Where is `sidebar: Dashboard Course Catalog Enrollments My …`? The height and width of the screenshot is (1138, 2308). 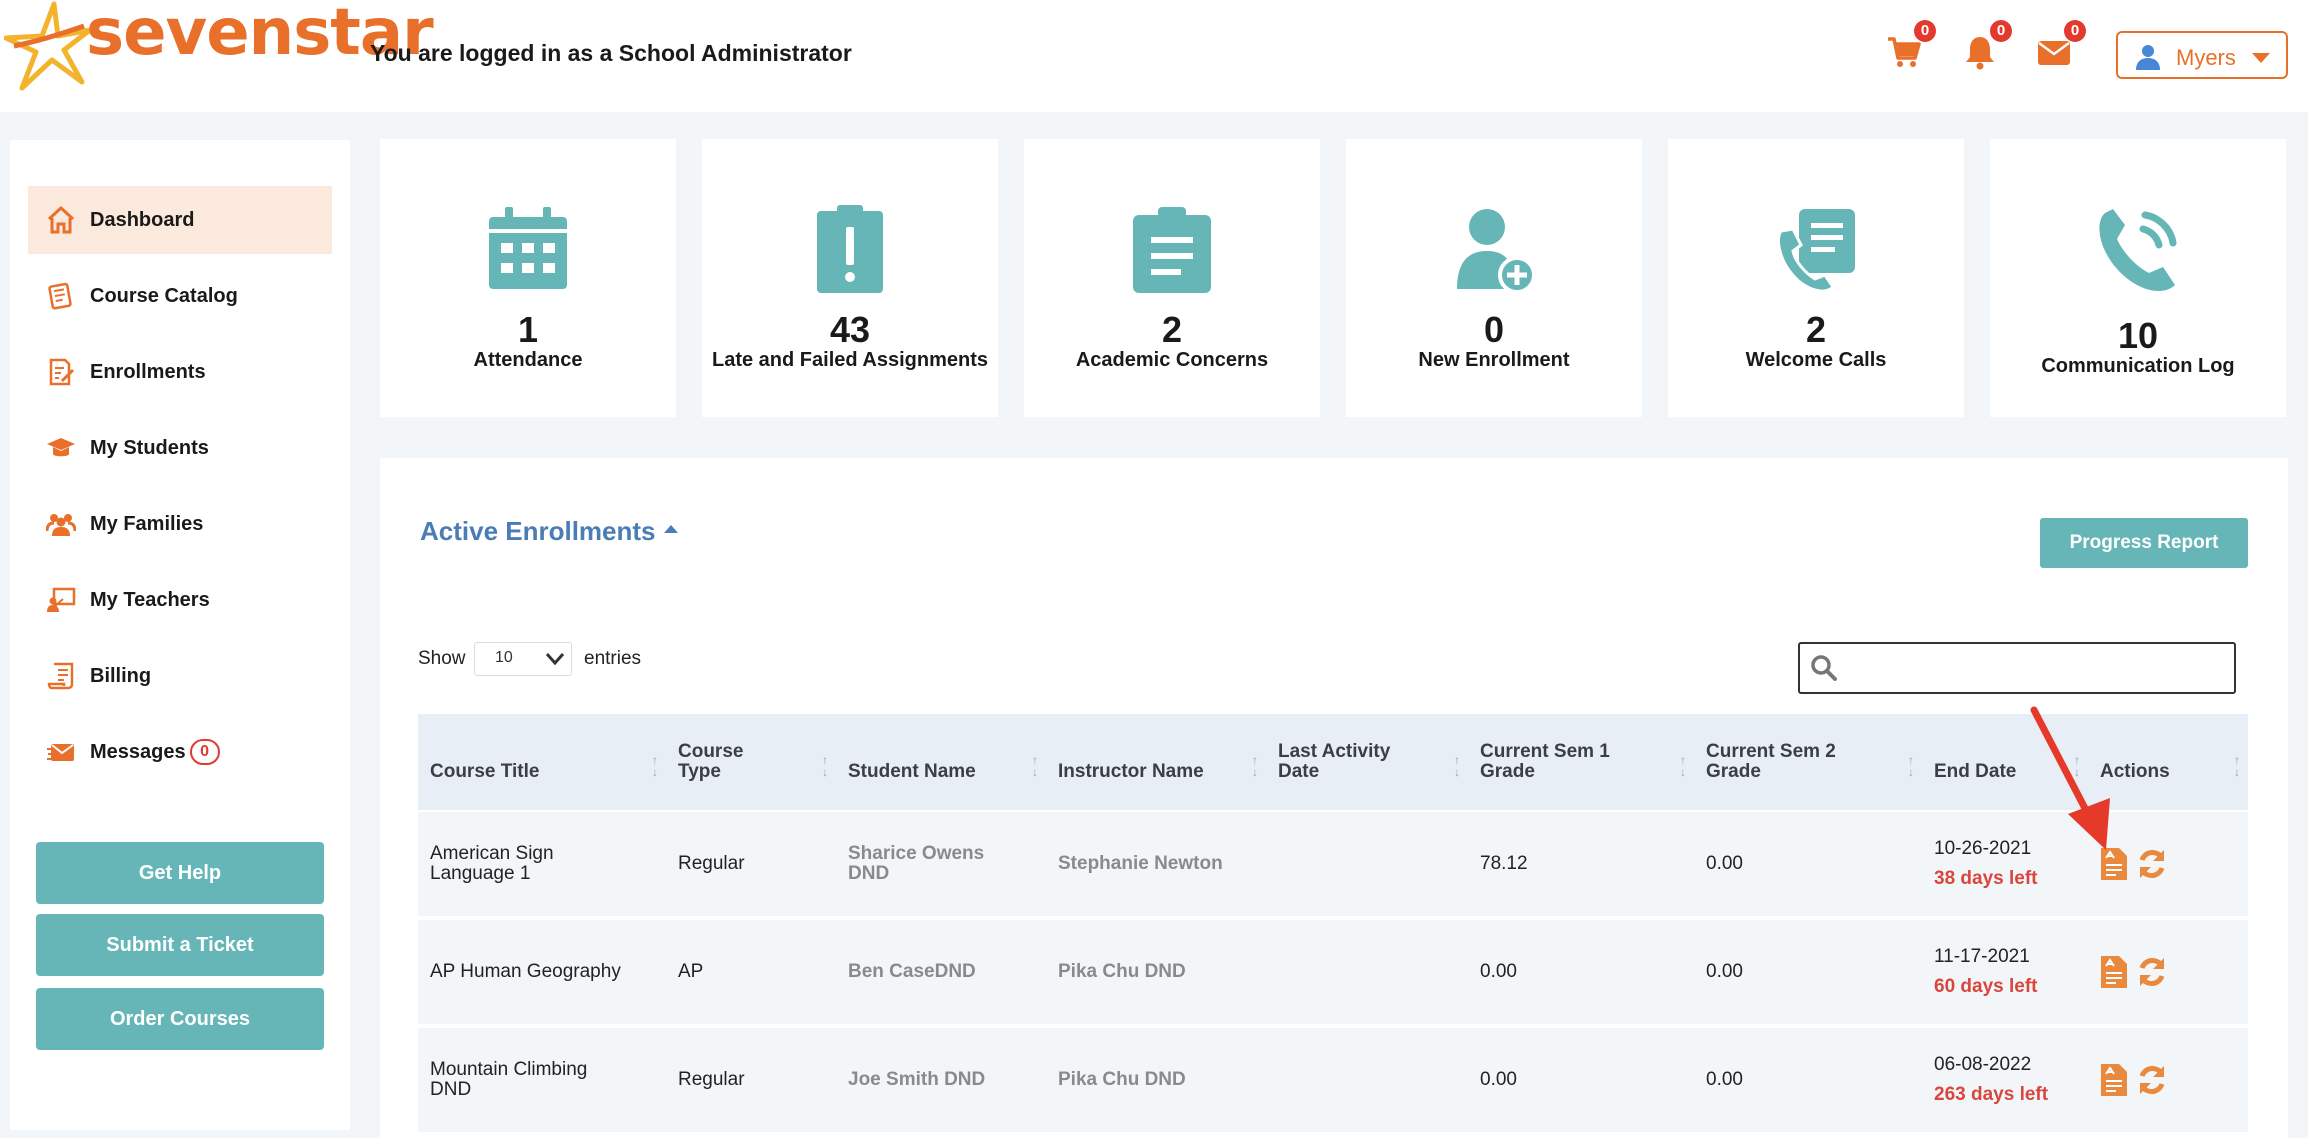 sidebar: Dashboard Course Catalog Enrollments My … is located at coordinates (180, 635).